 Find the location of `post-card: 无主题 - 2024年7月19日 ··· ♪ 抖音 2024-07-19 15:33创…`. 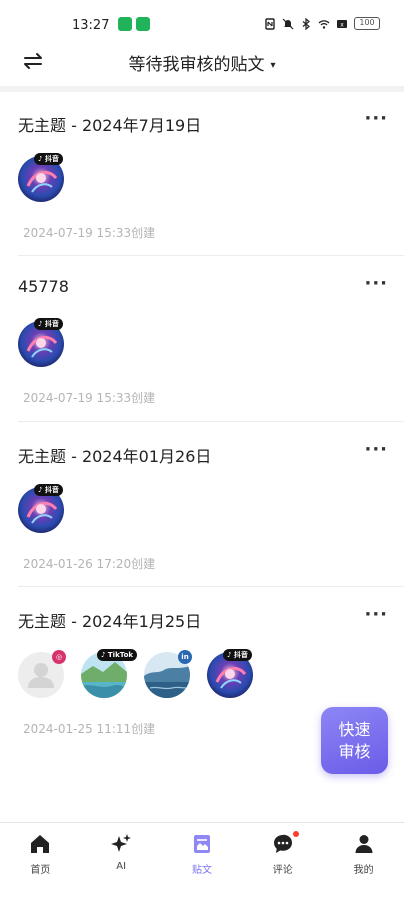

post-card: 无主题 - 2024年7月19日 ··· ♪ 抖音 2024-07-19 15:33创… is located at coordinates (203, 180).